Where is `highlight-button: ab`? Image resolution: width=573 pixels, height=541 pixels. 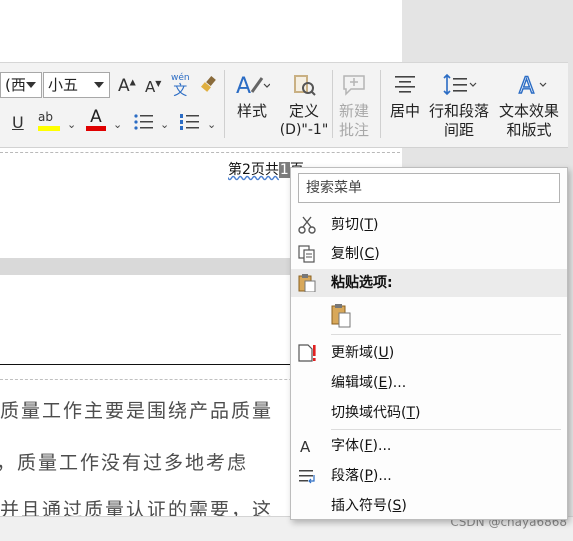
highlight-button: ab is located at coordinates (50, 120).